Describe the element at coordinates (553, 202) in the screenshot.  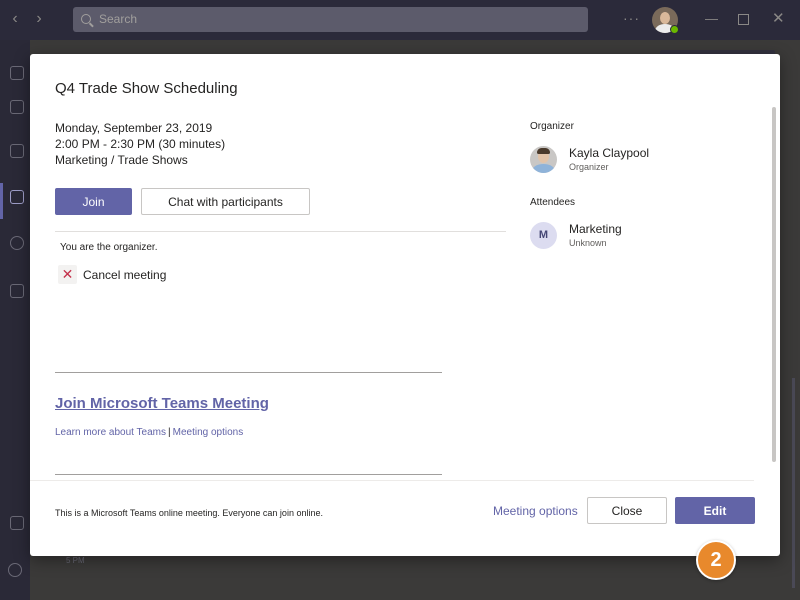
I see `attendees-heading: Attendees` at that location.